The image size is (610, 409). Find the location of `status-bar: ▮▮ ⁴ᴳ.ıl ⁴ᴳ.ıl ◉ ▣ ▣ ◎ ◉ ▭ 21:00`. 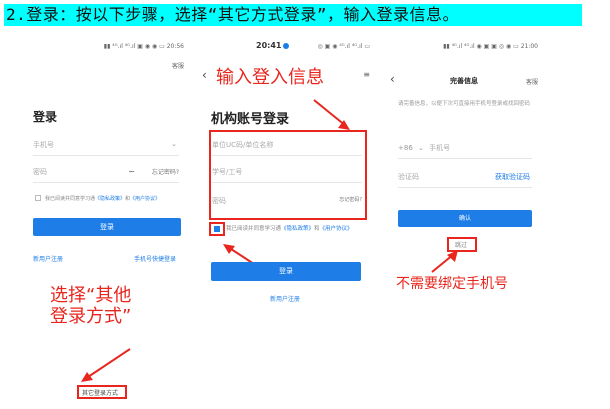

status-bar: ▮▮ ⁴ᴳ.ıl ⁴ᴳ.ıl ◉ ▣ ▣ ◎ ◉ ▭ 21:00 is located at coordinates (490, 46).